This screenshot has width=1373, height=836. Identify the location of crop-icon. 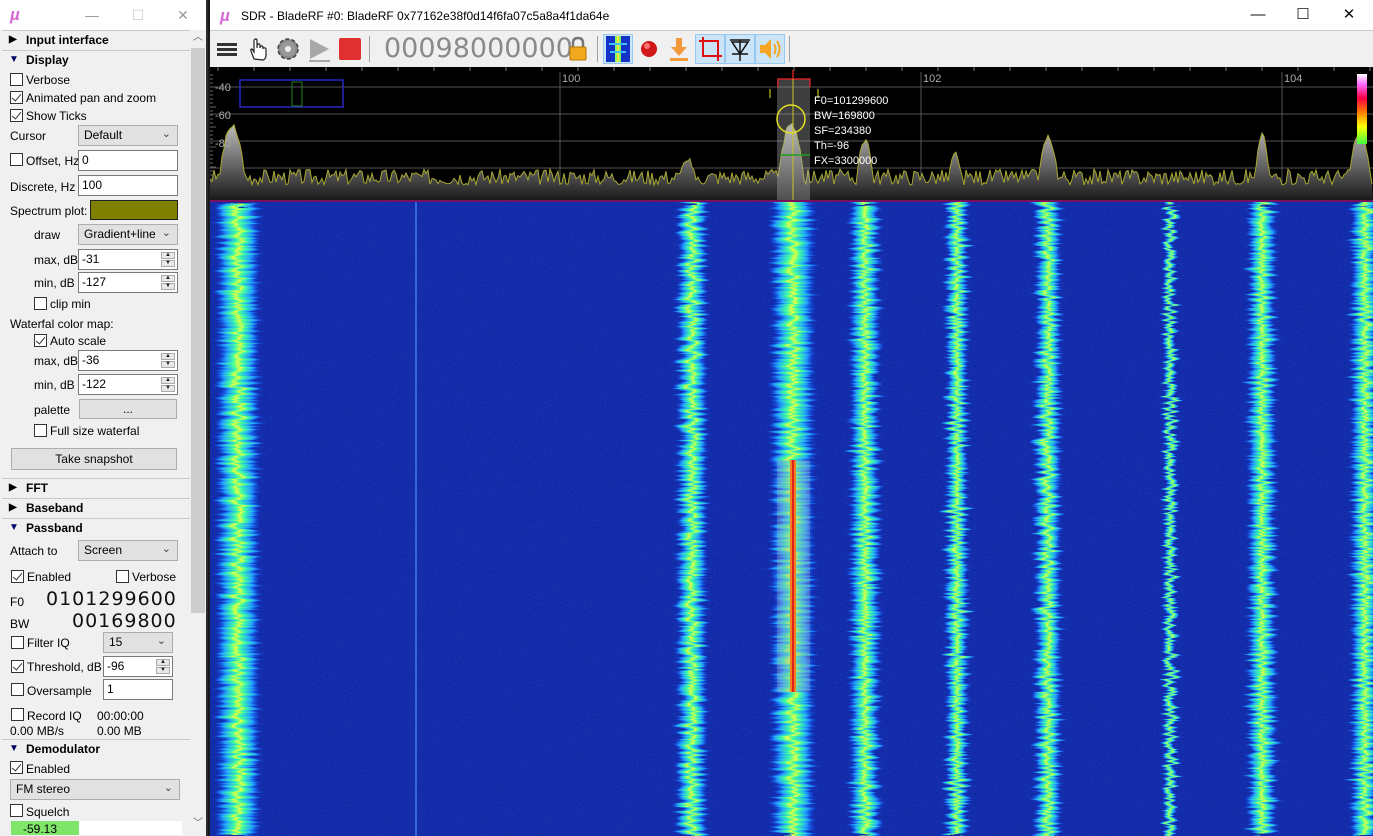
(710, 49).